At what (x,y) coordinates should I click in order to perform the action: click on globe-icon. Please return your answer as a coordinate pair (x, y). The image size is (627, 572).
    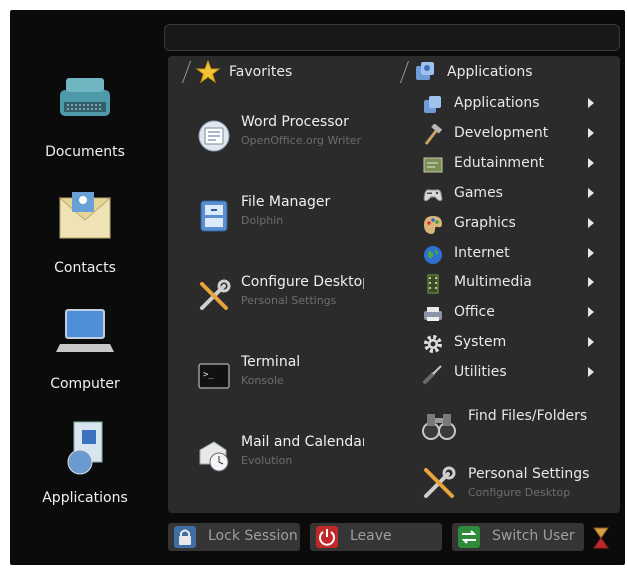
    Looking at the image, I should click on (433, 255).